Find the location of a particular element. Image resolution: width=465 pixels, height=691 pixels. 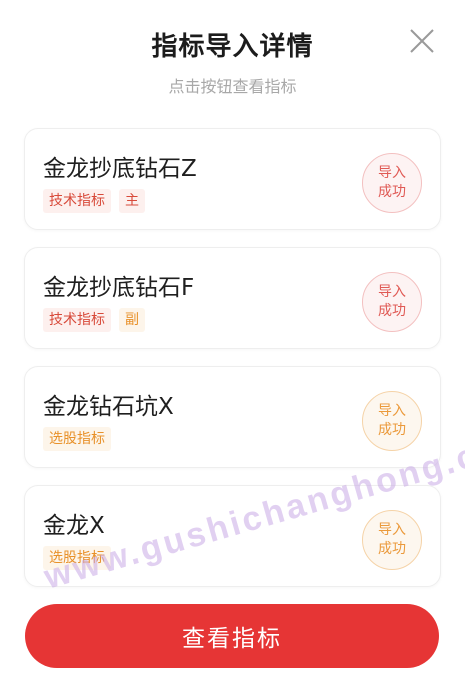

indicator-tags: 技术指标 主 is located at coordinates (94, 201).